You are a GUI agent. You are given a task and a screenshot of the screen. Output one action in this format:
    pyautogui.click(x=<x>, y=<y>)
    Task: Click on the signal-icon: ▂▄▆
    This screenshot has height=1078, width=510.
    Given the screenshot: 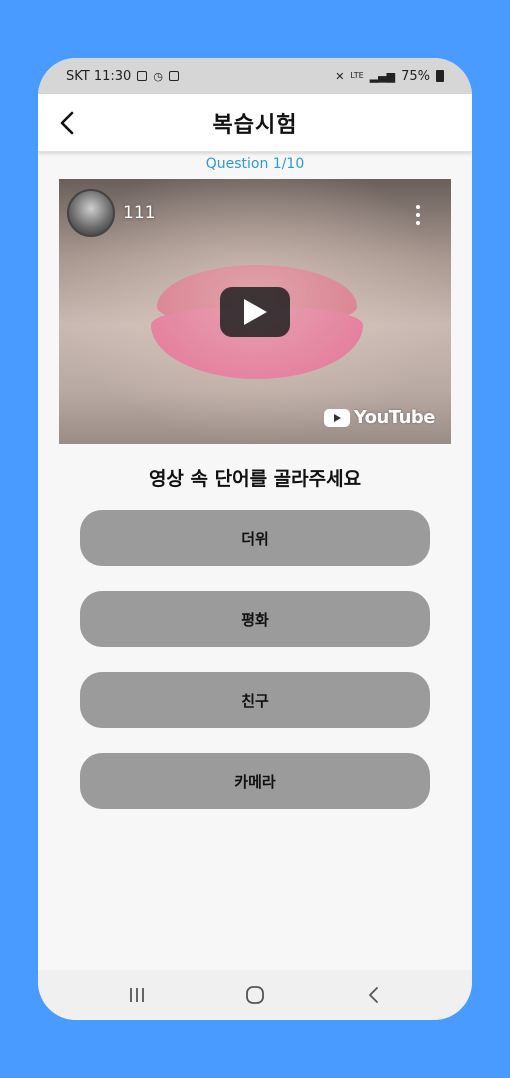 What is the action you would take?
    pyautogui.click(x=382, y=76)
    